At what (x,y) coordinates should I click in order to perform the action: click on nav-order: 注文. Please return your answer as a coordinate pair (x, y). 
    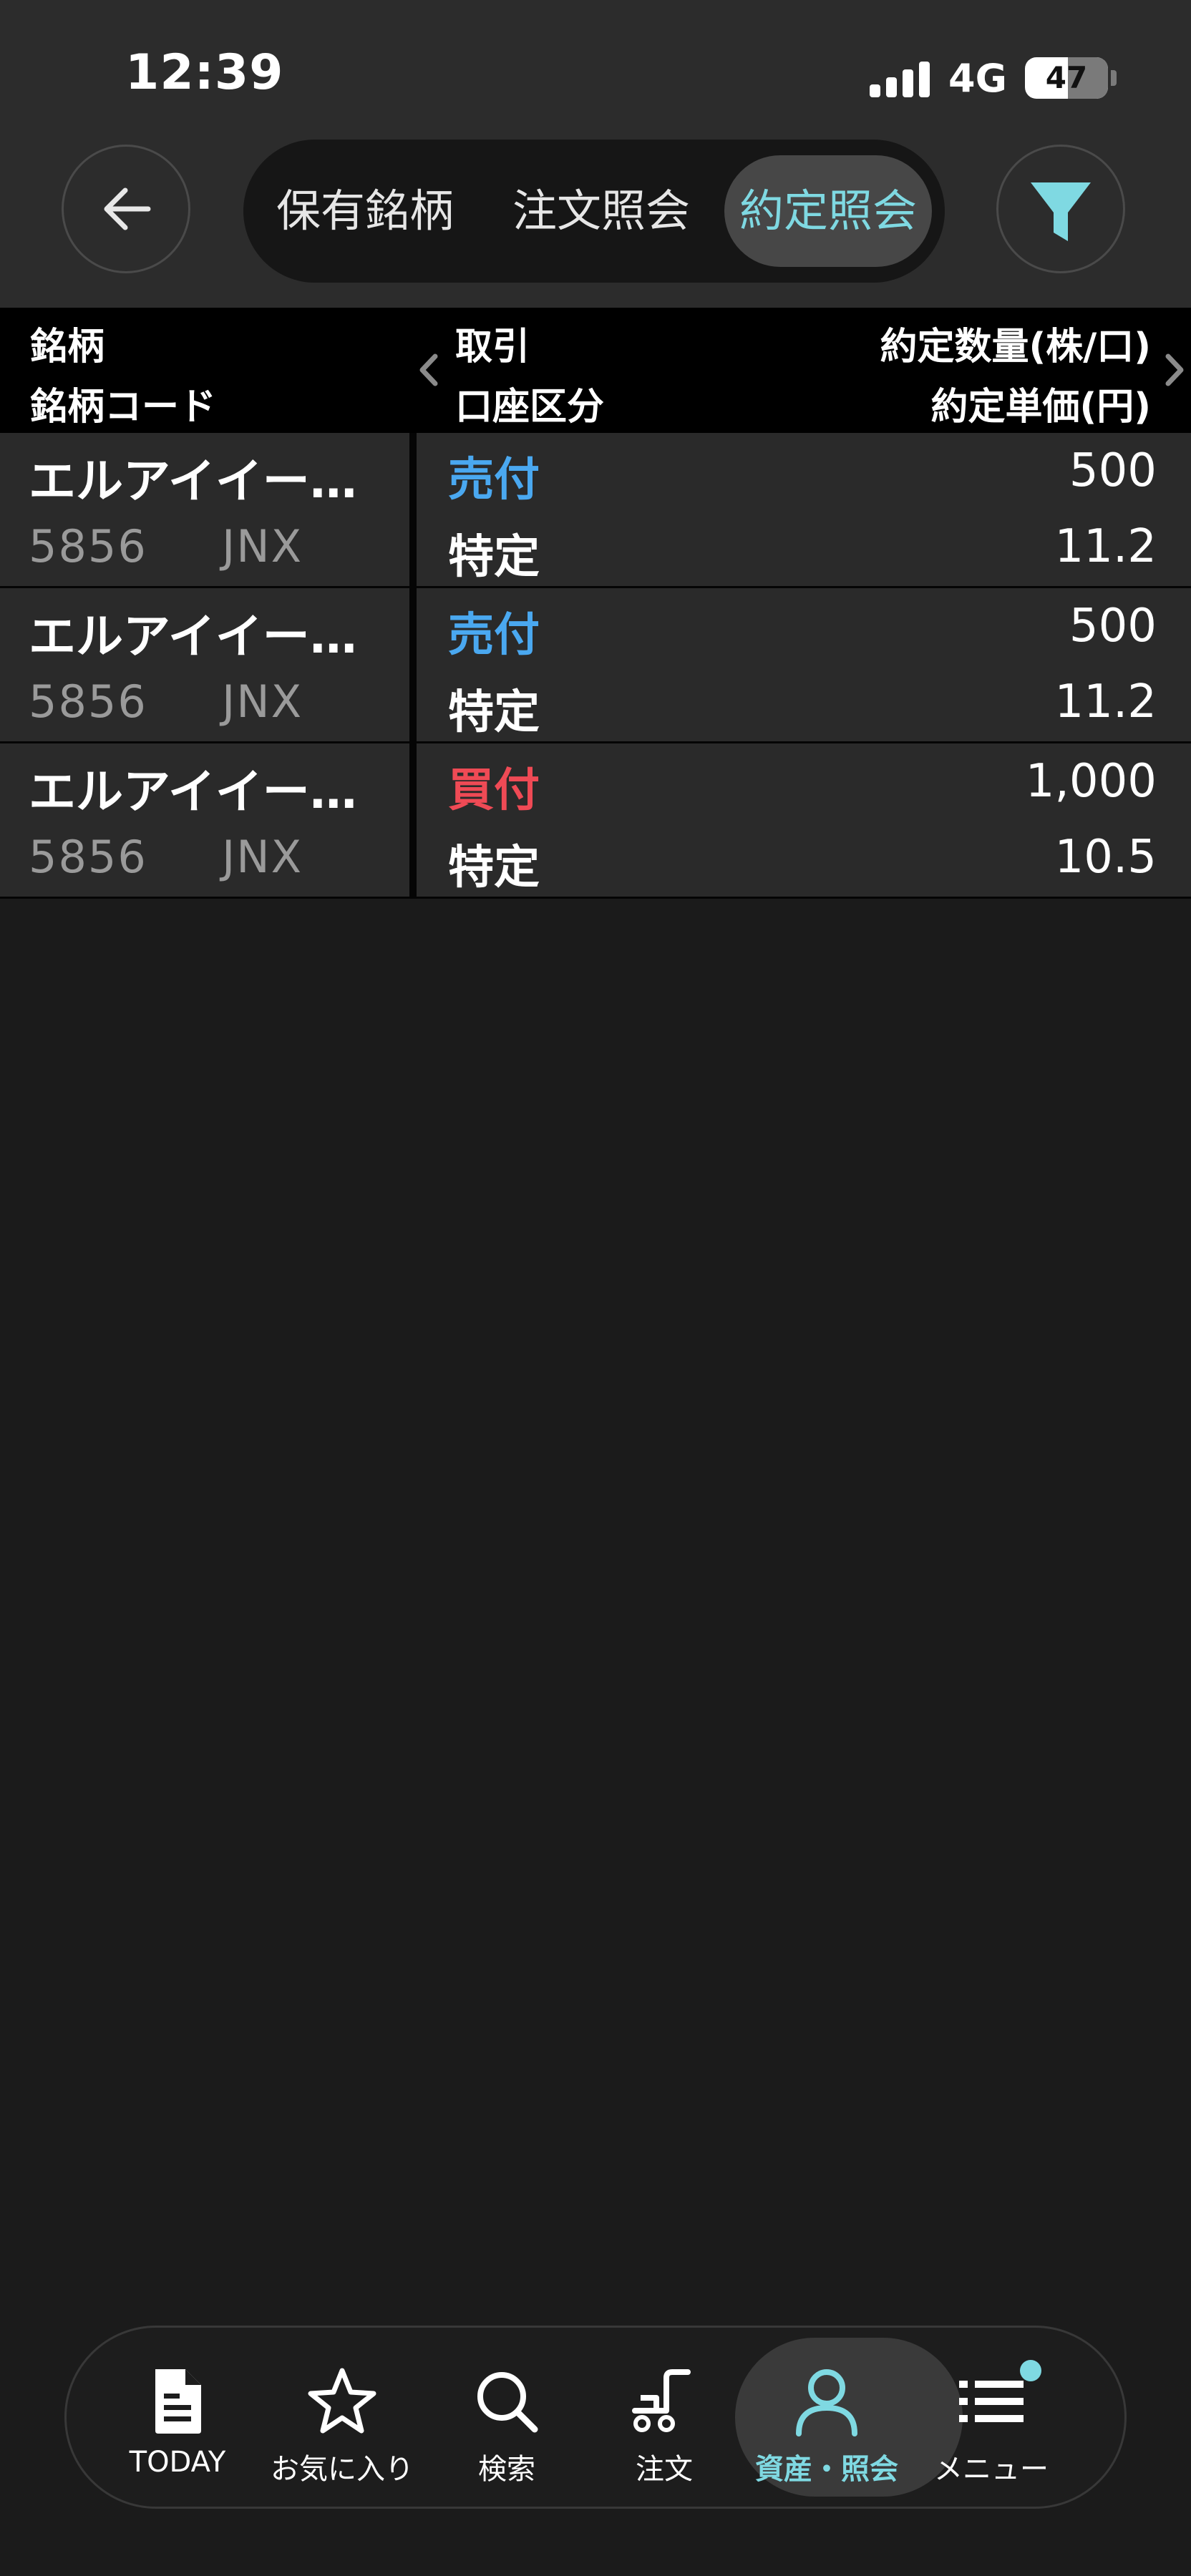
    Looking at the image, I should click on (664, 2417).